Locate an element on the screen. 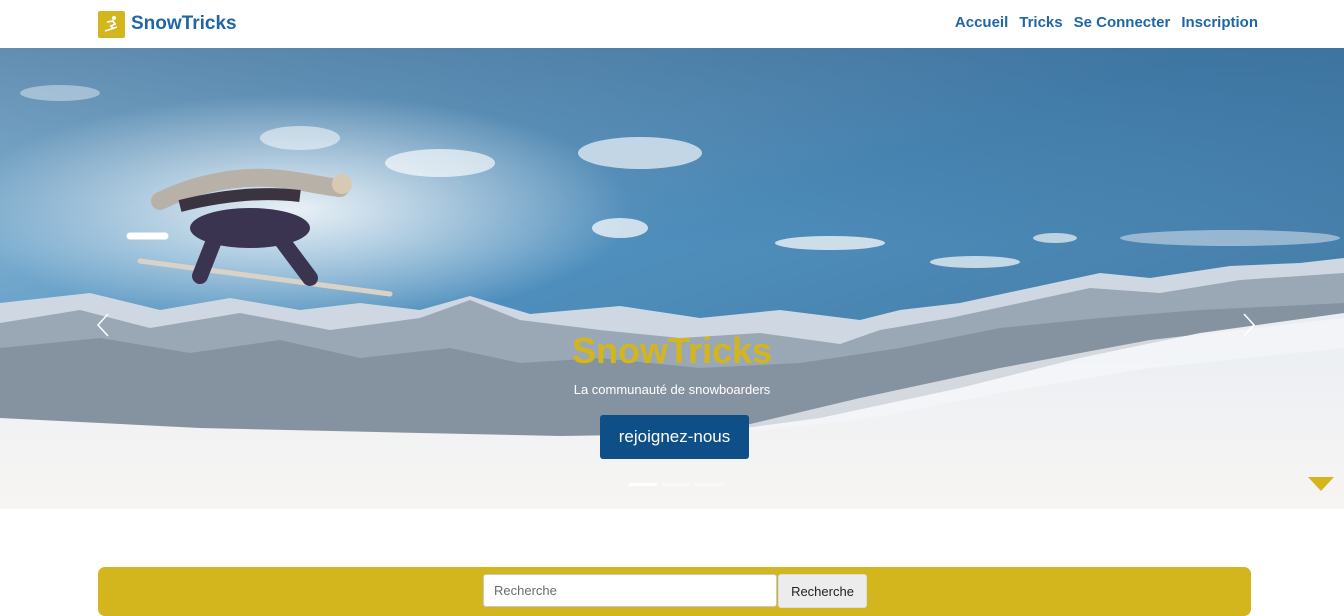 The width and height of the screenshot is (1344, 616). nav-link-accueil: Accueil is located at coordinates (981, 22).